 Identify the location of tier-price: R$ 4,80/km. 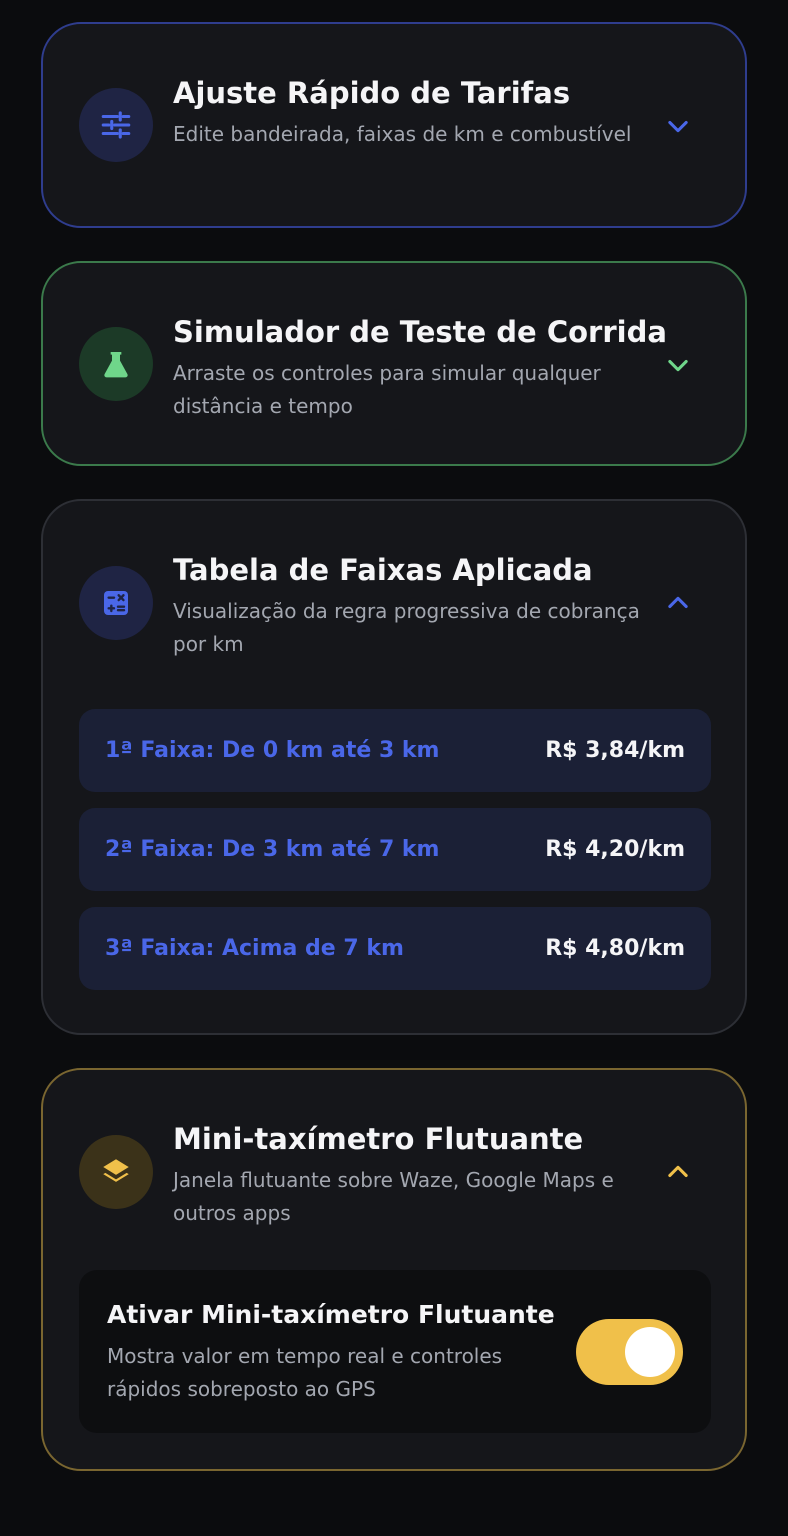
(615, 948).